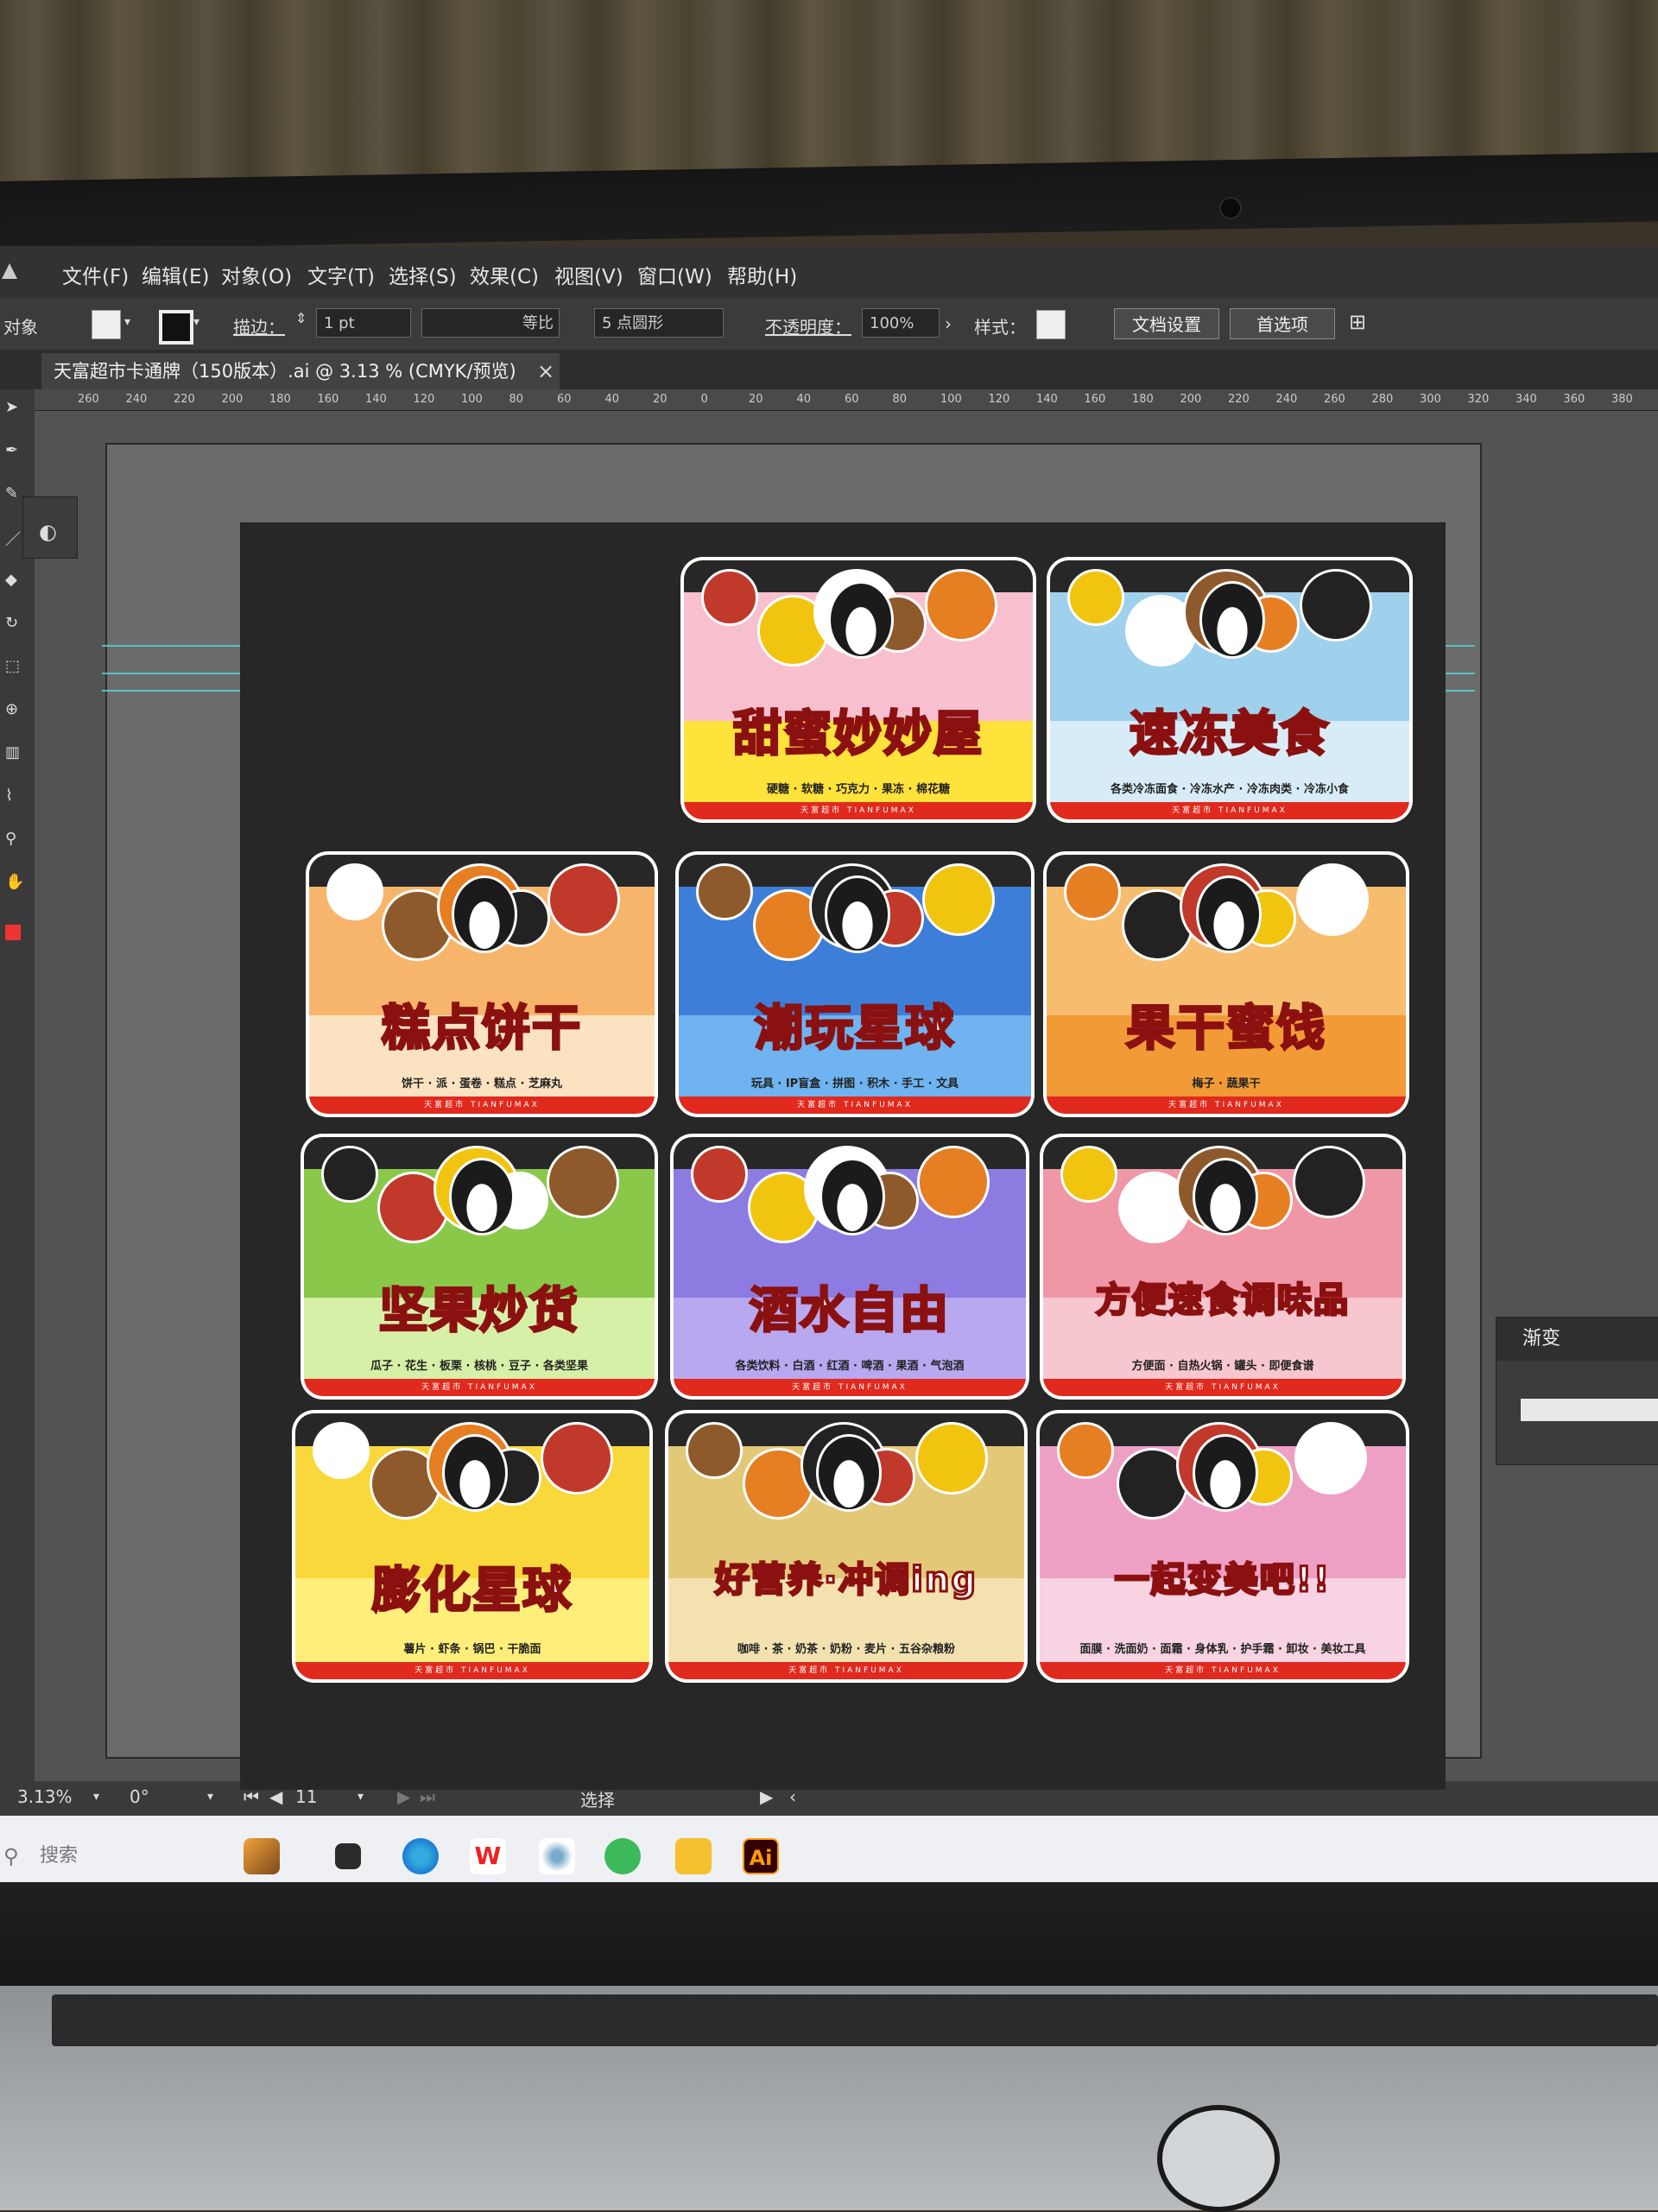  Describe the element at coordinates (423, 274) in the screenshot. I see `menu-select: 选择(S)` at that location.